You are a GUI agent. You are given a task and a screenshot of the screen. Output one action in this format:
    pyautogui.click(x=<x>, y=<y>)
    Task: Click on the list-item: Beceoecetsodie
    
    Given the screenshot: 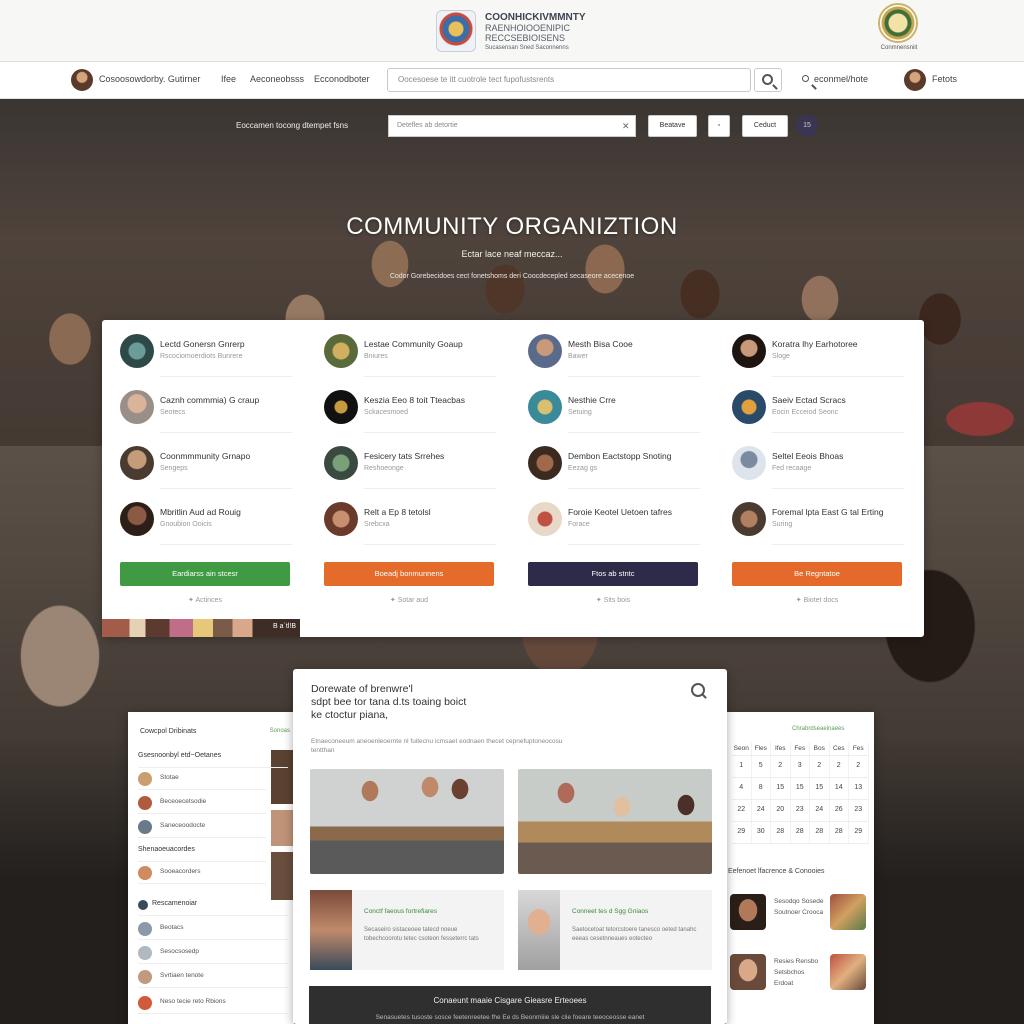 What is the action you would take?
    pyautogui.click(x=202, y=803)
    